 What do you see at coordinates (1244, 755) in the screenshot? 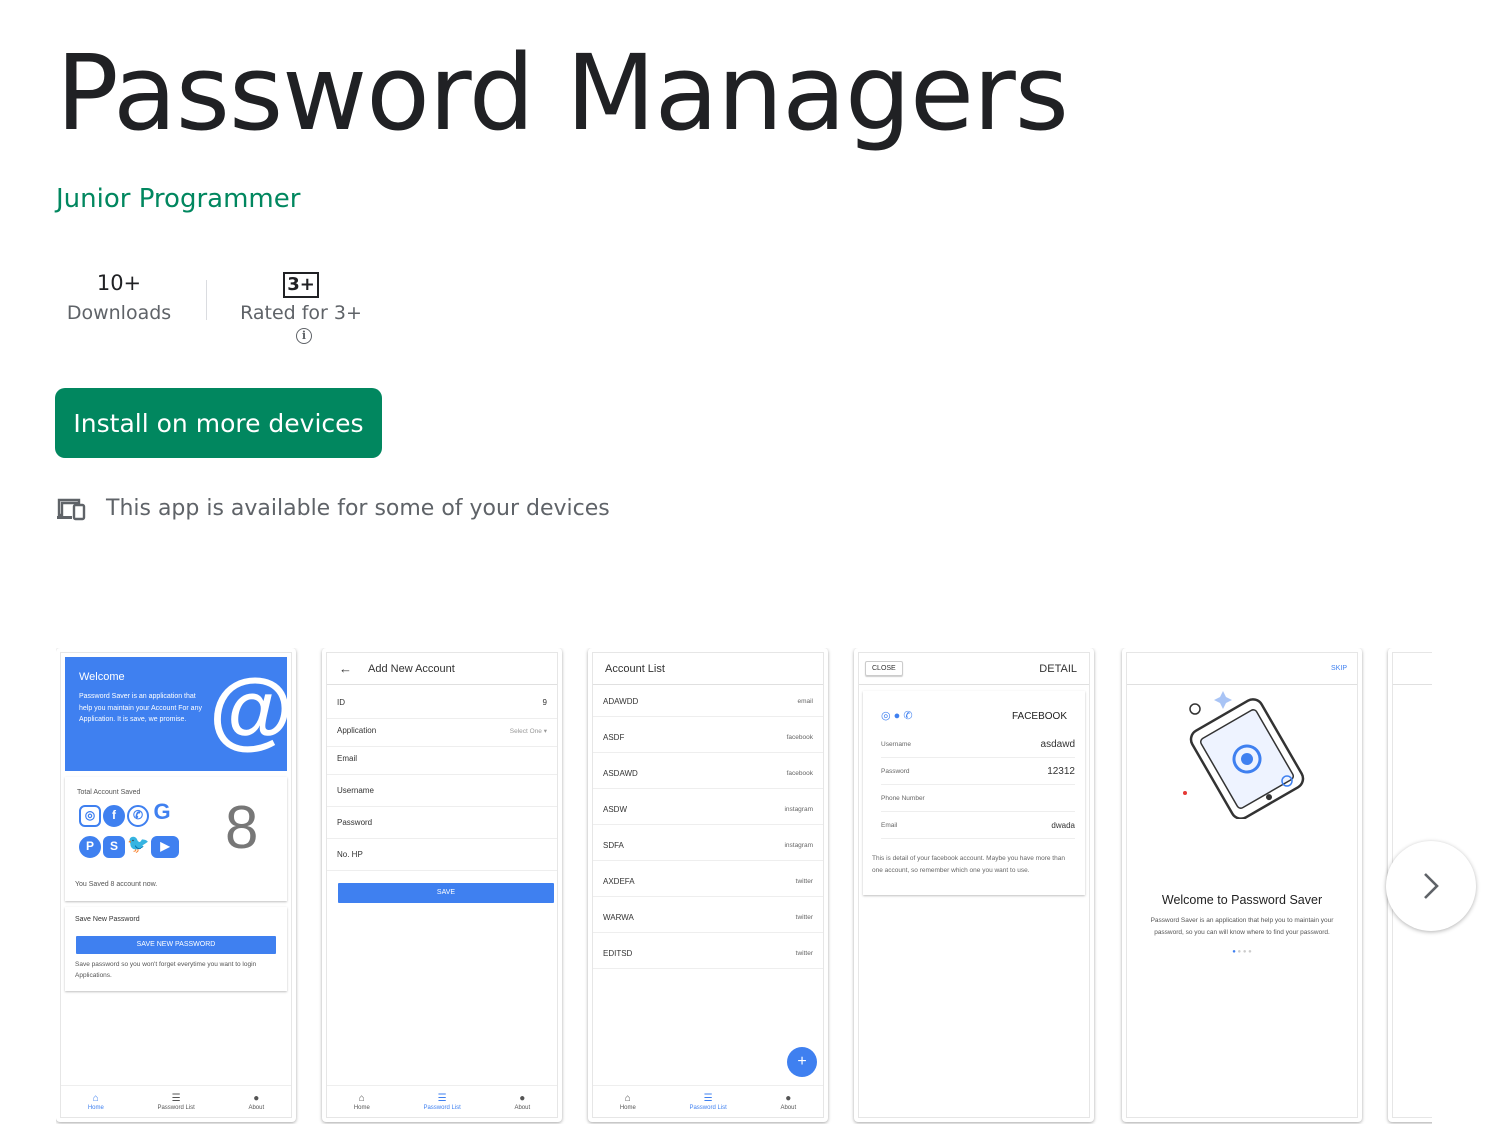
I see `phone-illustration` at bounding box center [1244, 755].